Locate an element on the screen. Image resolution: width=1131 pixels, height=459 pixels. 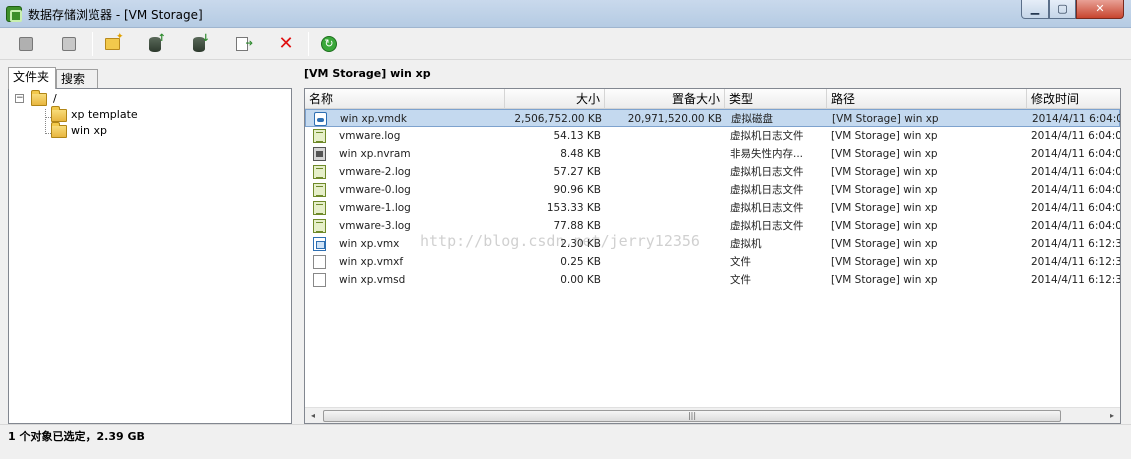
column-header-name: 名称 is located at coordinates (405, 99).